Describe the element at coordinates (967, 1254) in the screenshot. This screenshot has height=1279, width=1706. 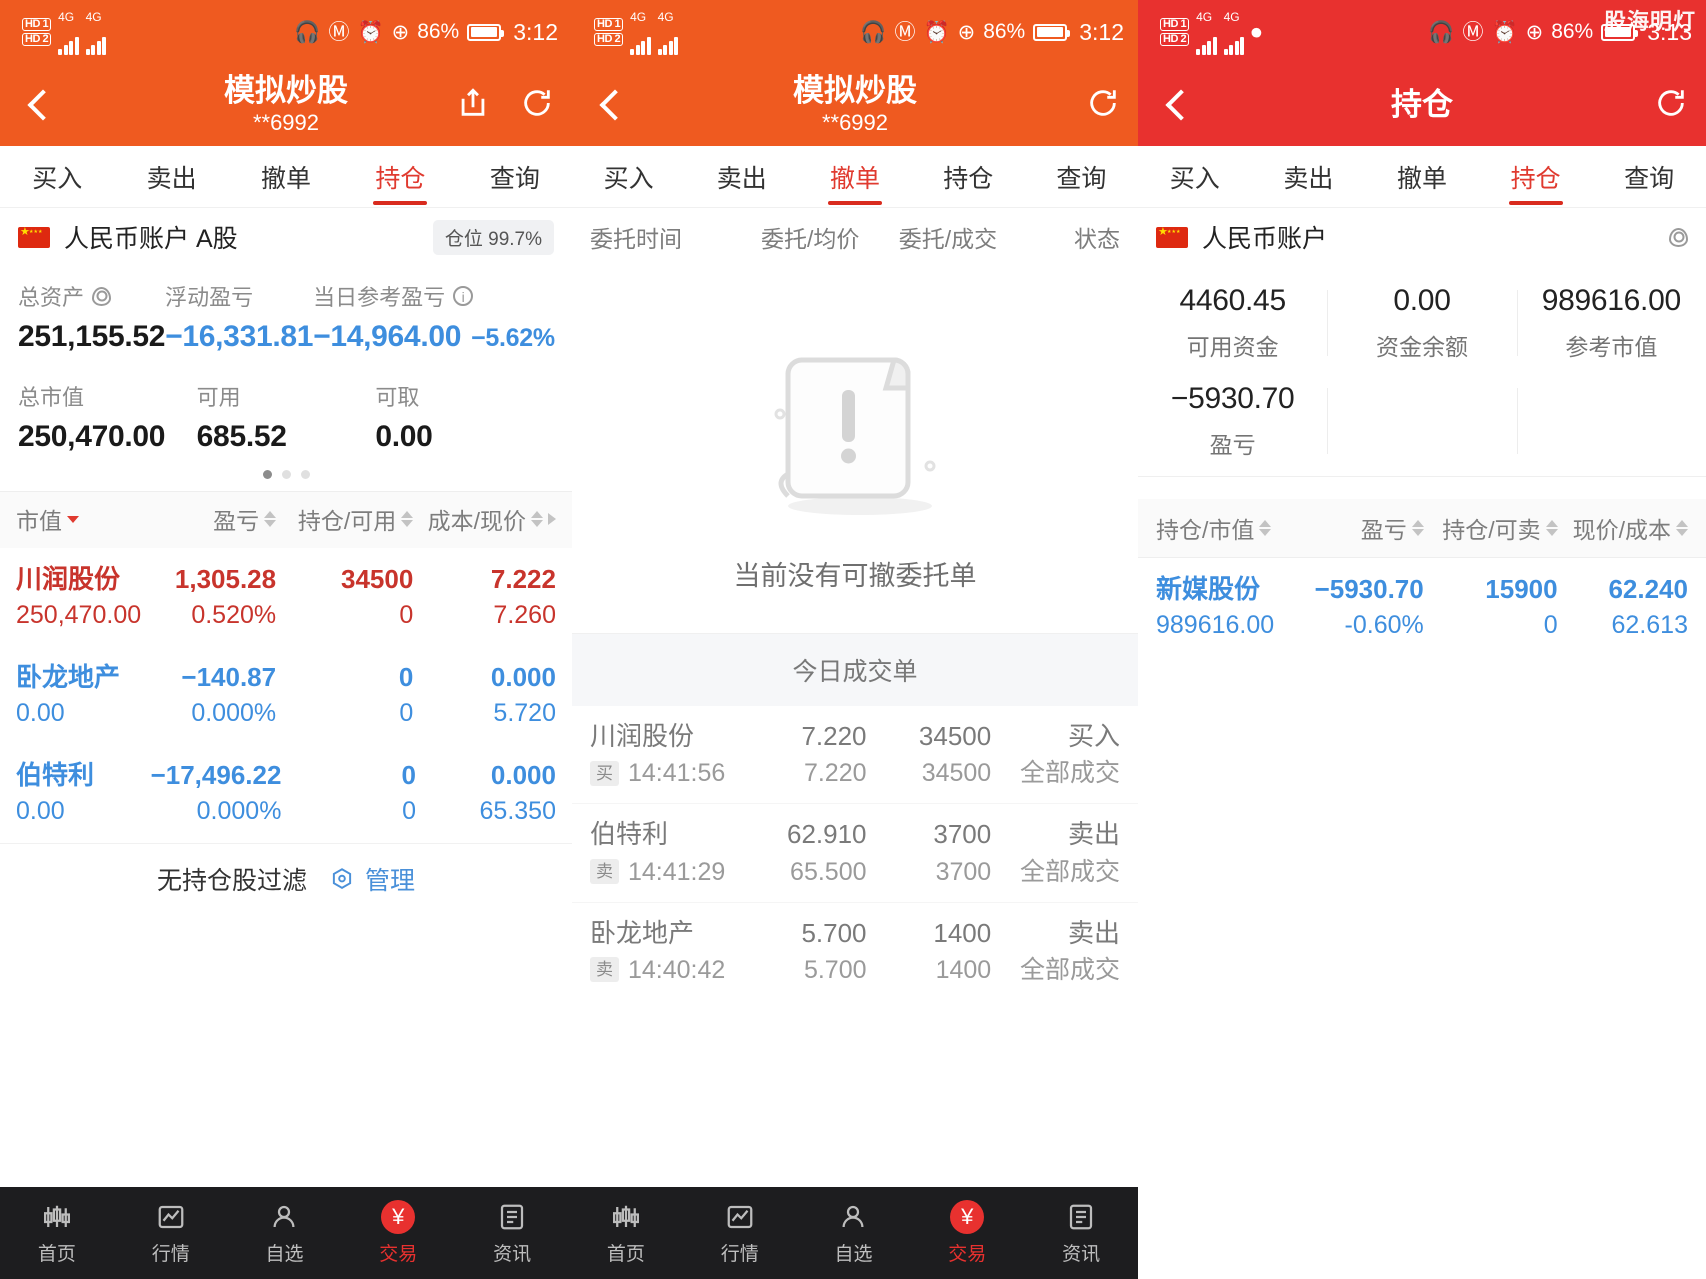
I see `nav-trade-label: 交易` at that location.